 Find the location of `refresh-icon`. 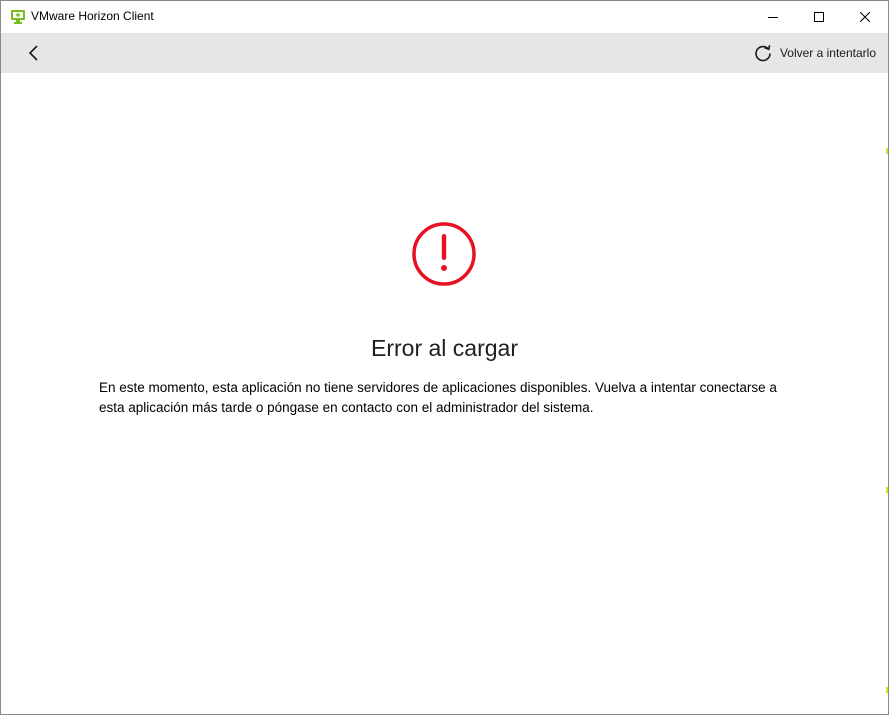

refresh-icon is located at coordinates (763, 53).